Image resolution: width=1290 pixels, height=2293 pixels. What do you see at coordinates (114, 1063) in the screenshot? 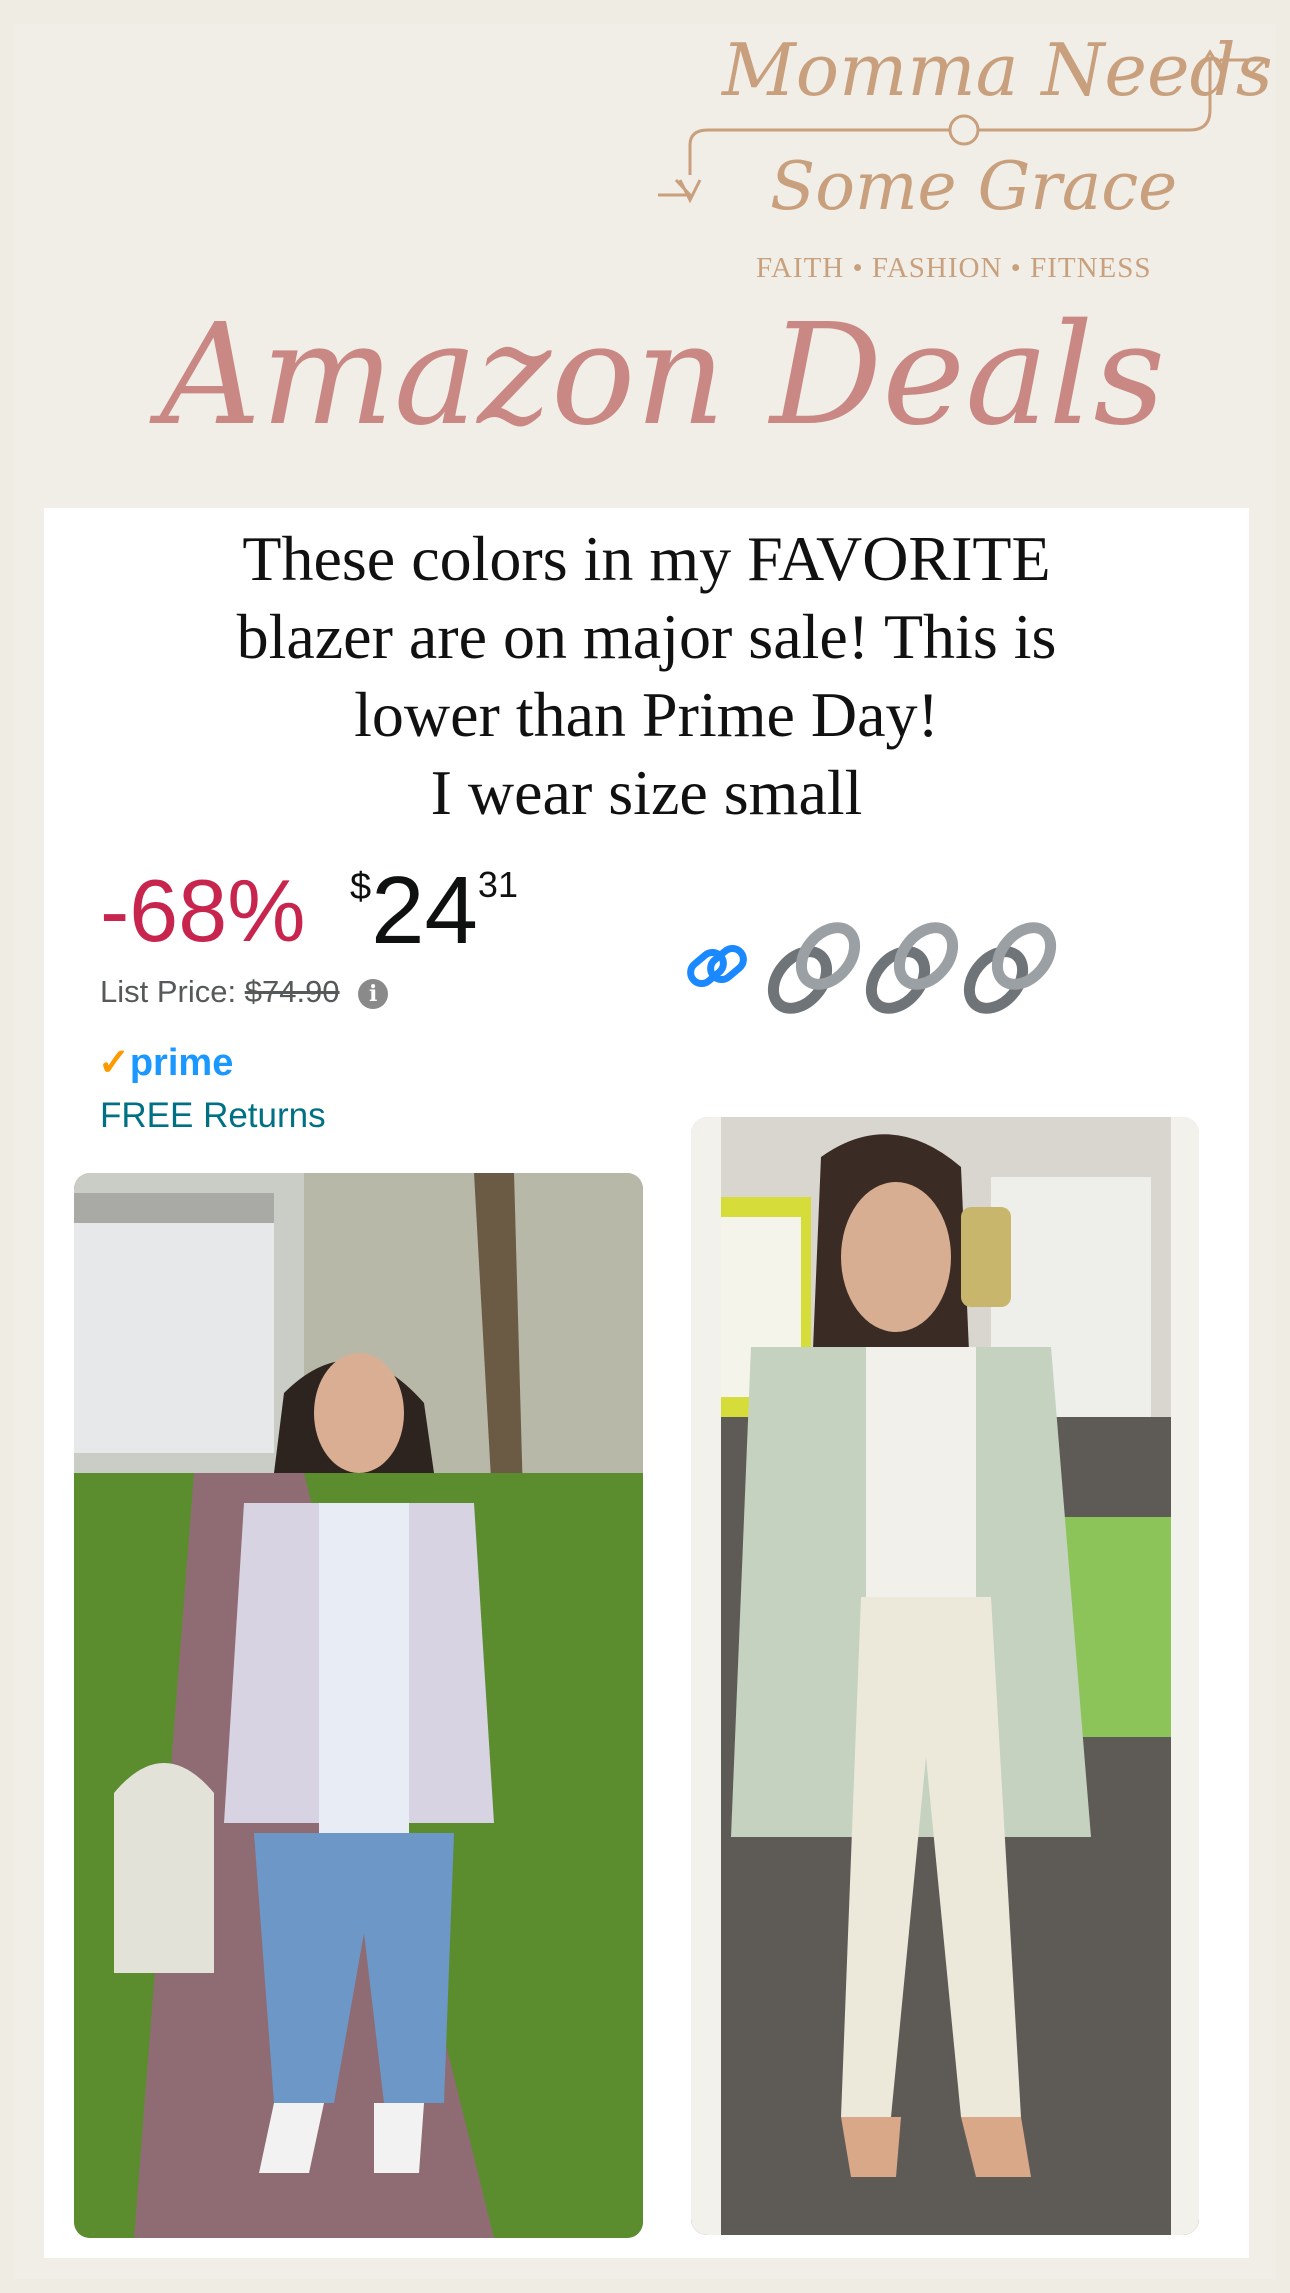
I see `prime-check-icon: ✓` at bounding box center [114, 1063].